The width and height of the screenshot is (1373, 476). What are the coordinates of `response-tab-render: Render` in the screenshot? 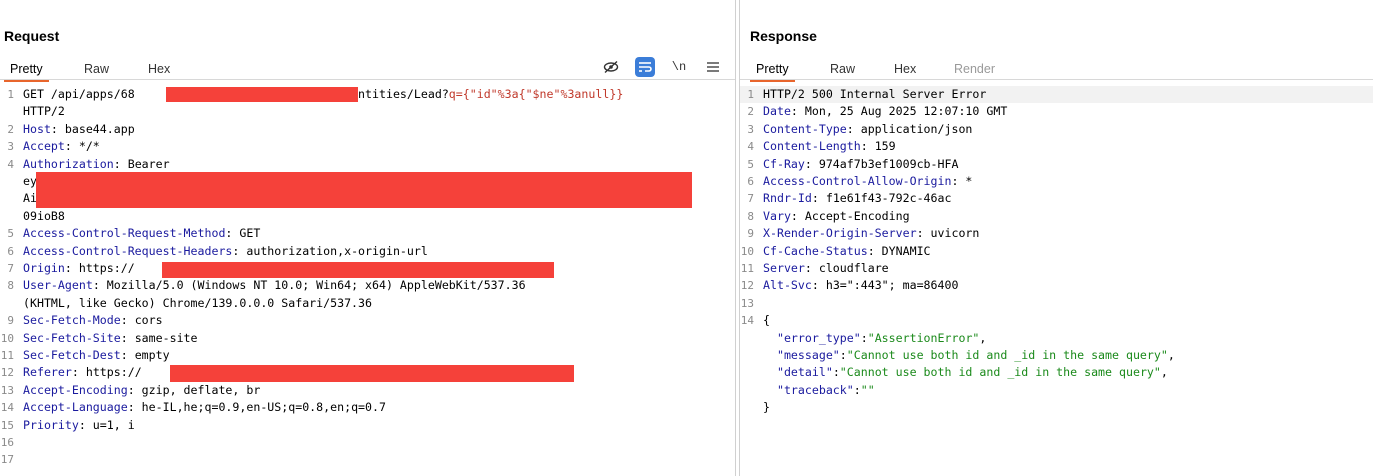 It's located at (974, 70).